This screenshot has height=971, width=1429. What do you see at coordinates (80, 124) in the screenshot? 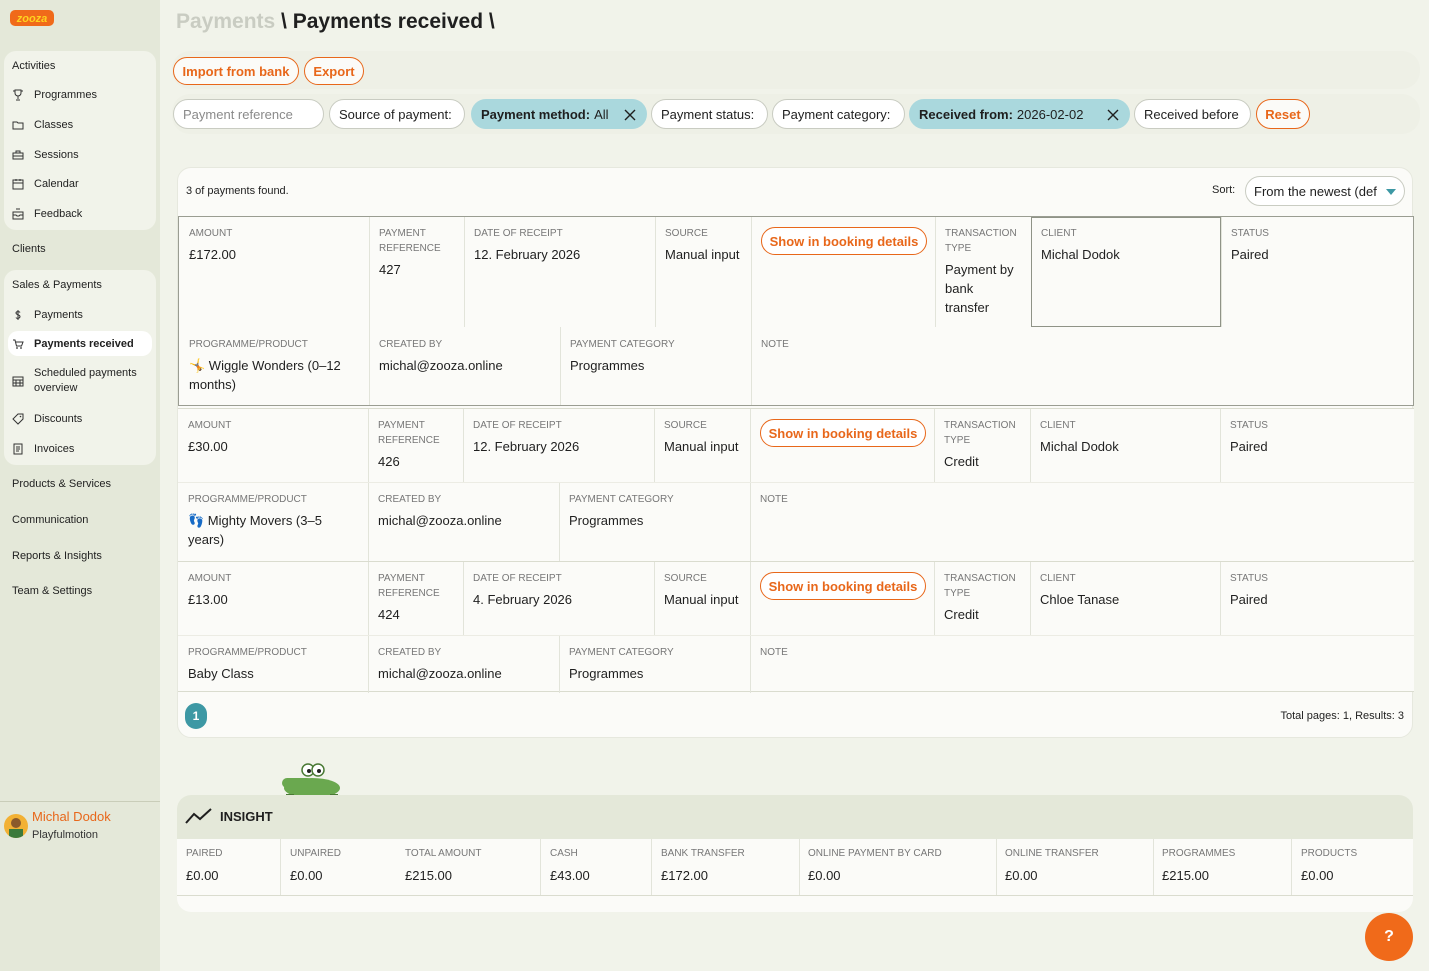
I see `sidebar-item-classes: Classes` at bounding box center [80, 124].